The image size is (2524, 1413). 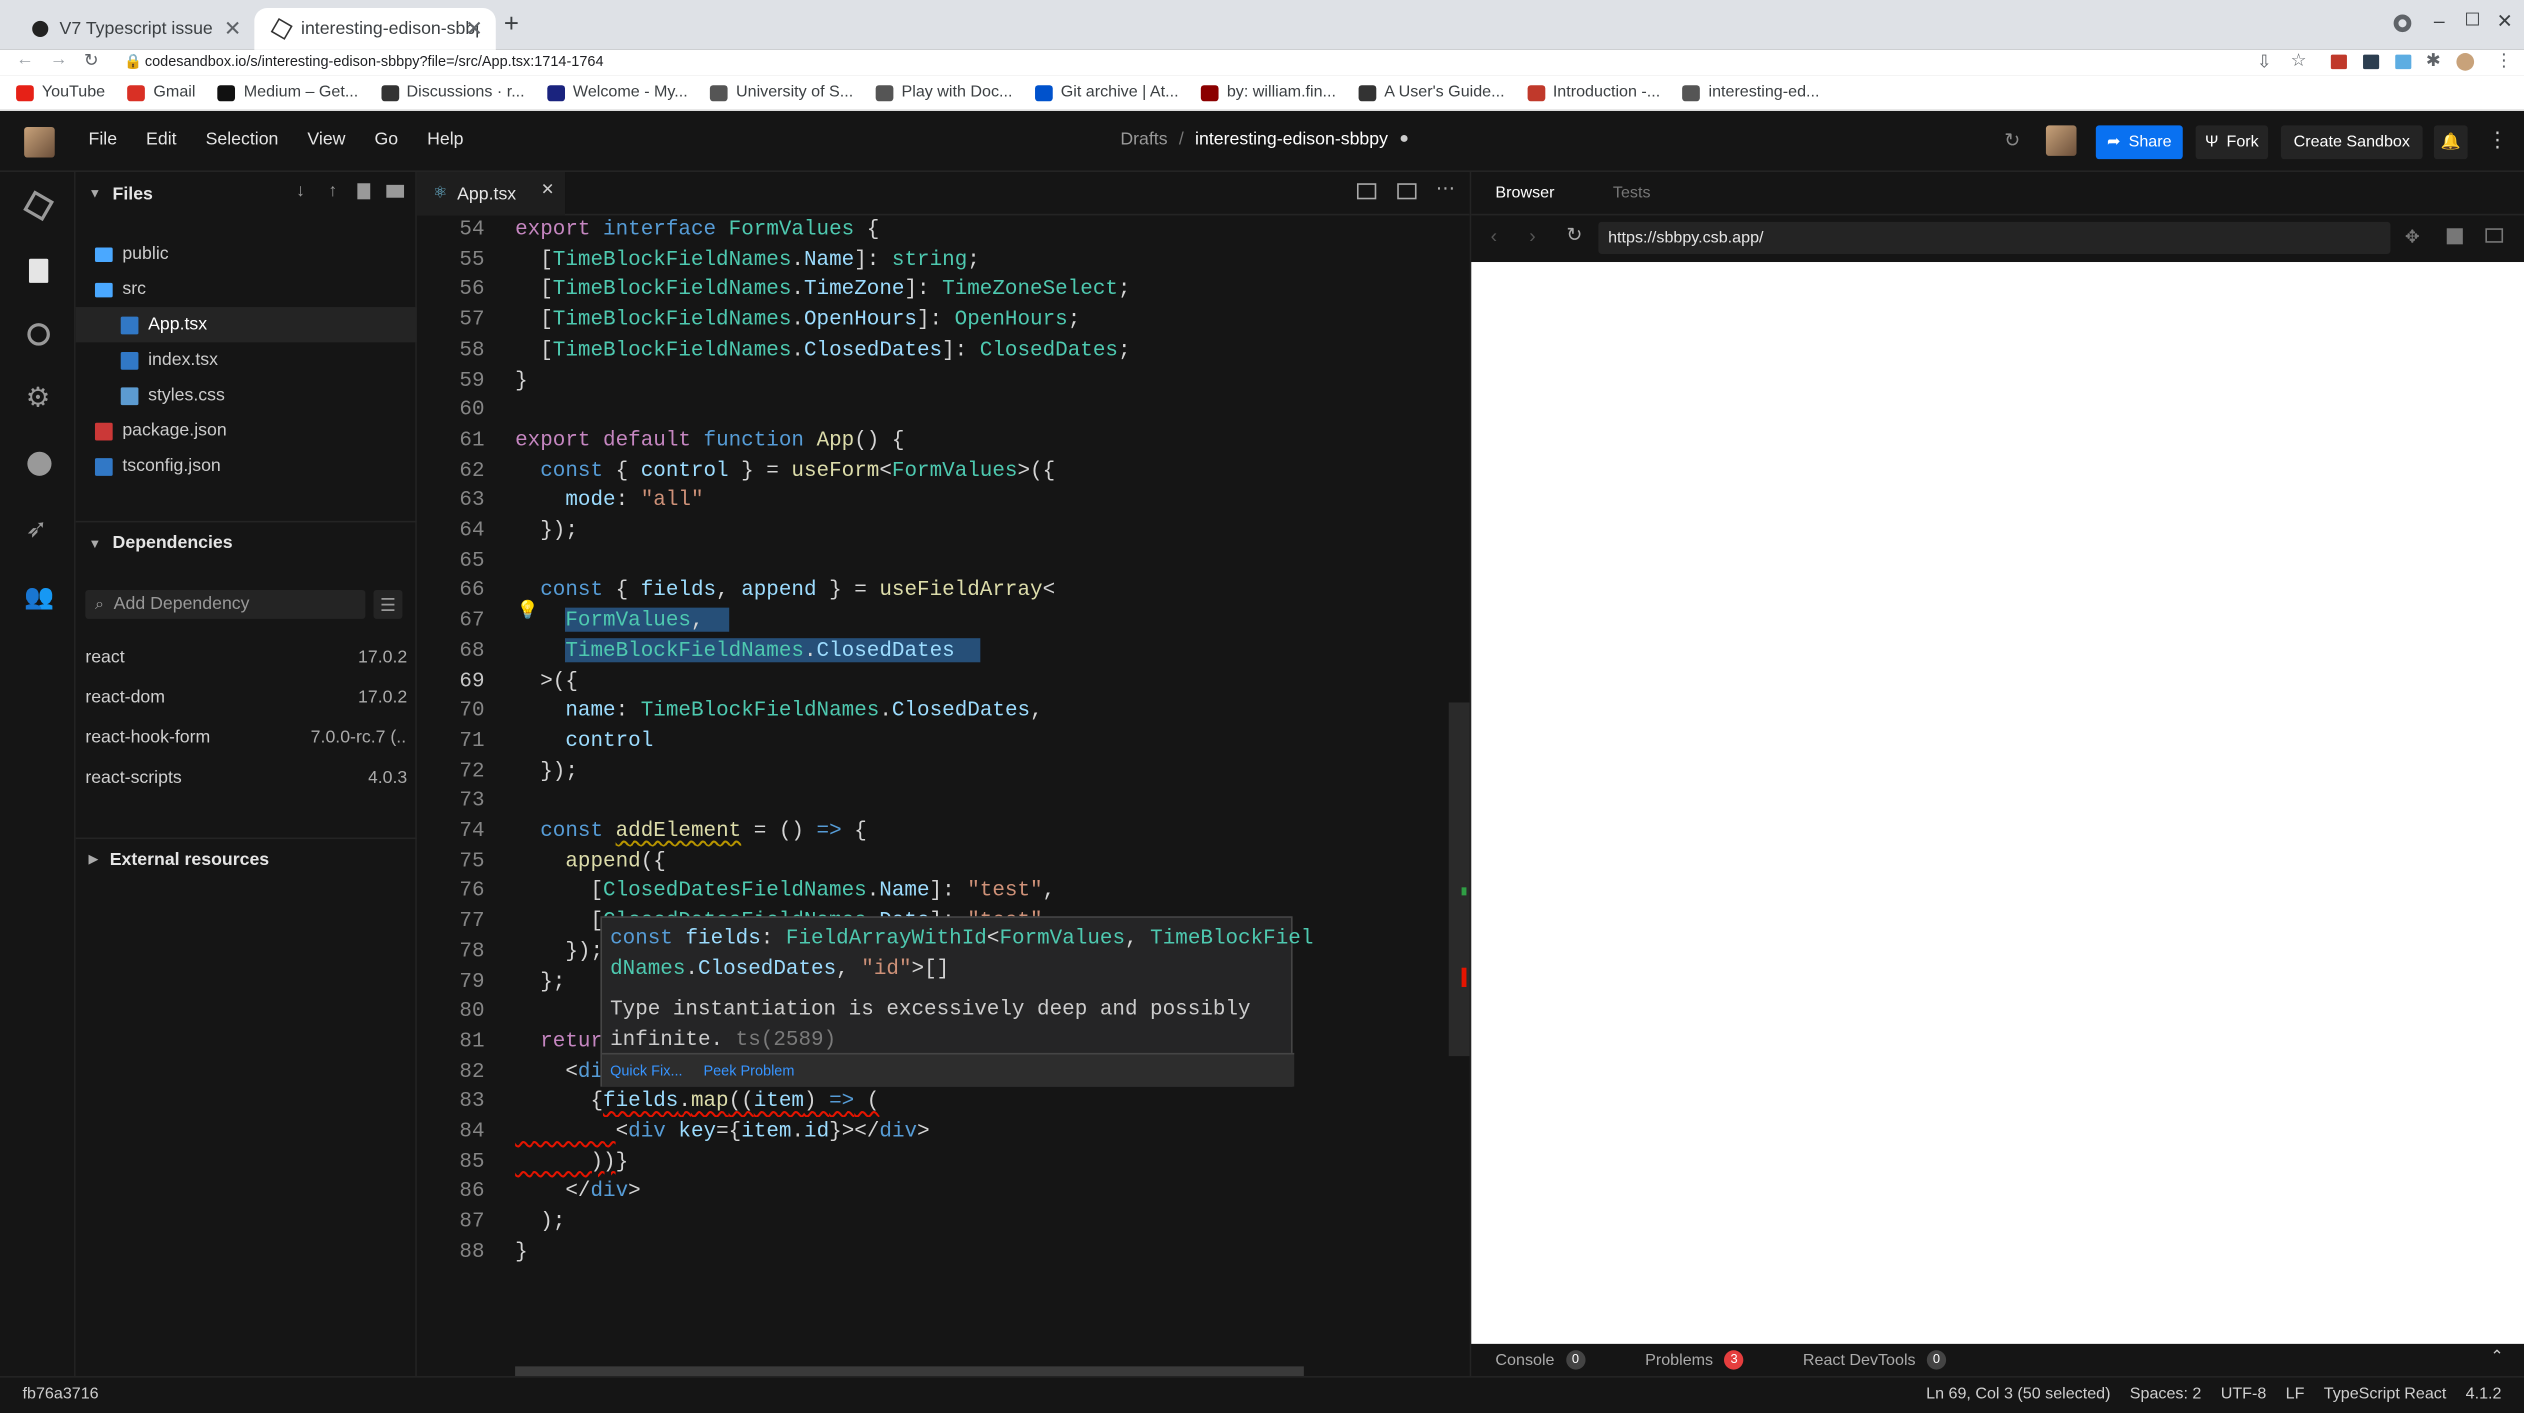 I want to click on back-icon: ‹, so click(x=1494, y=236).